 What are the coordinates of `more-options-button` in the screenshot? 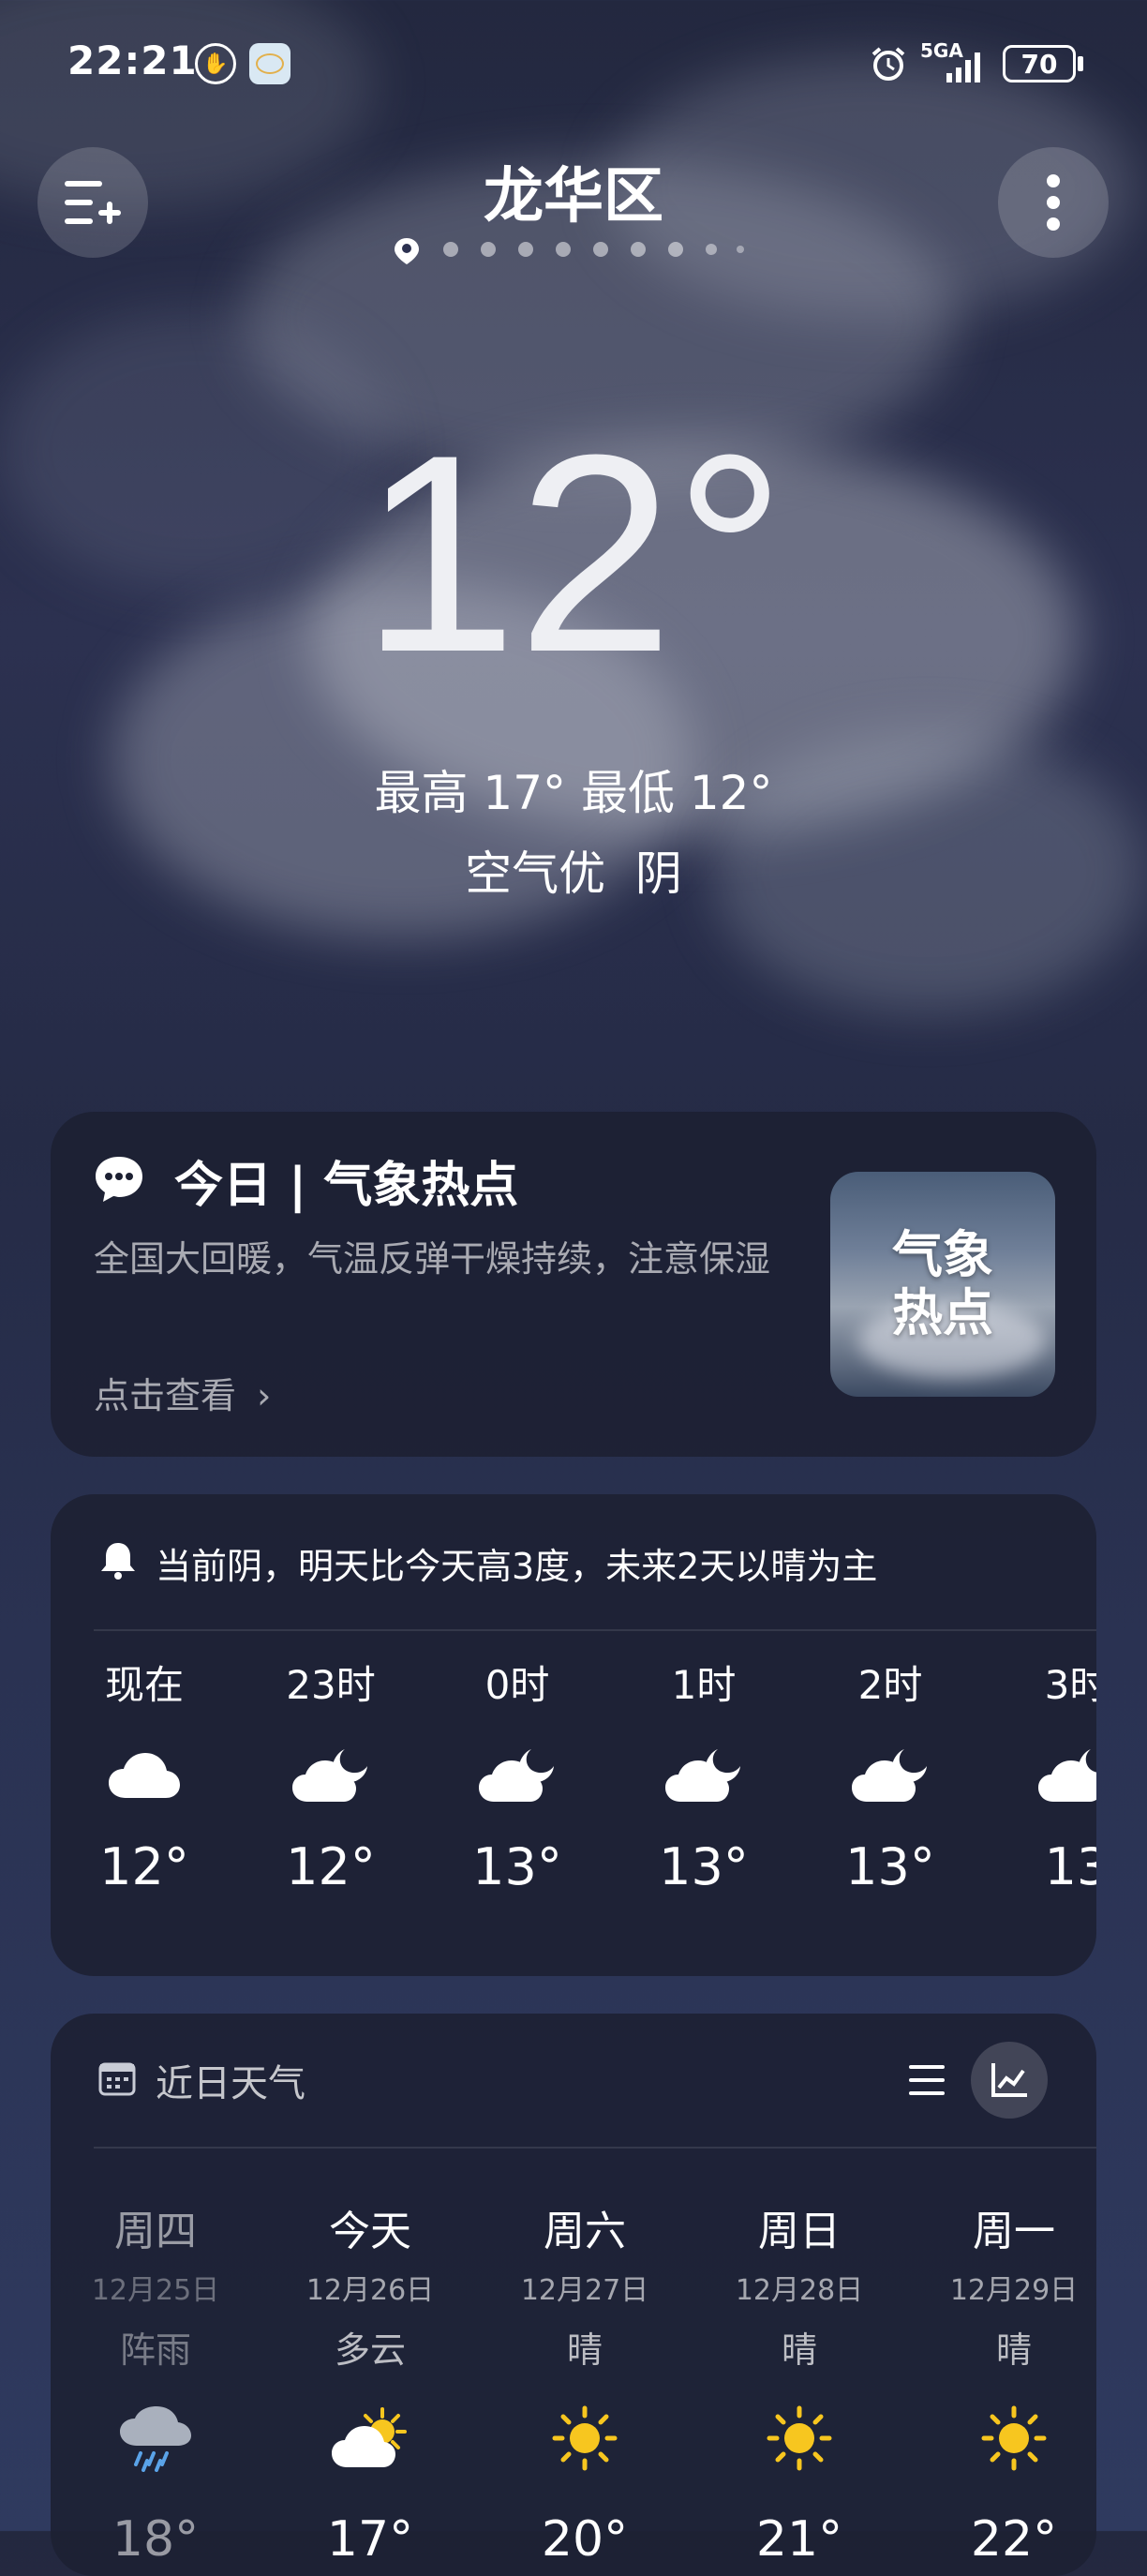 It's located at (1053, 202).